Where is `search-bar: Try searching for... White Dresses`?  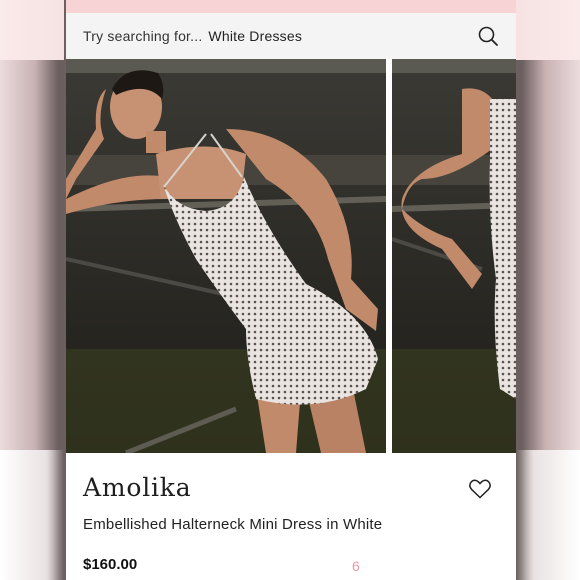
search-bar: Try searching for... White Dresses is located at coordinates (291, 36).